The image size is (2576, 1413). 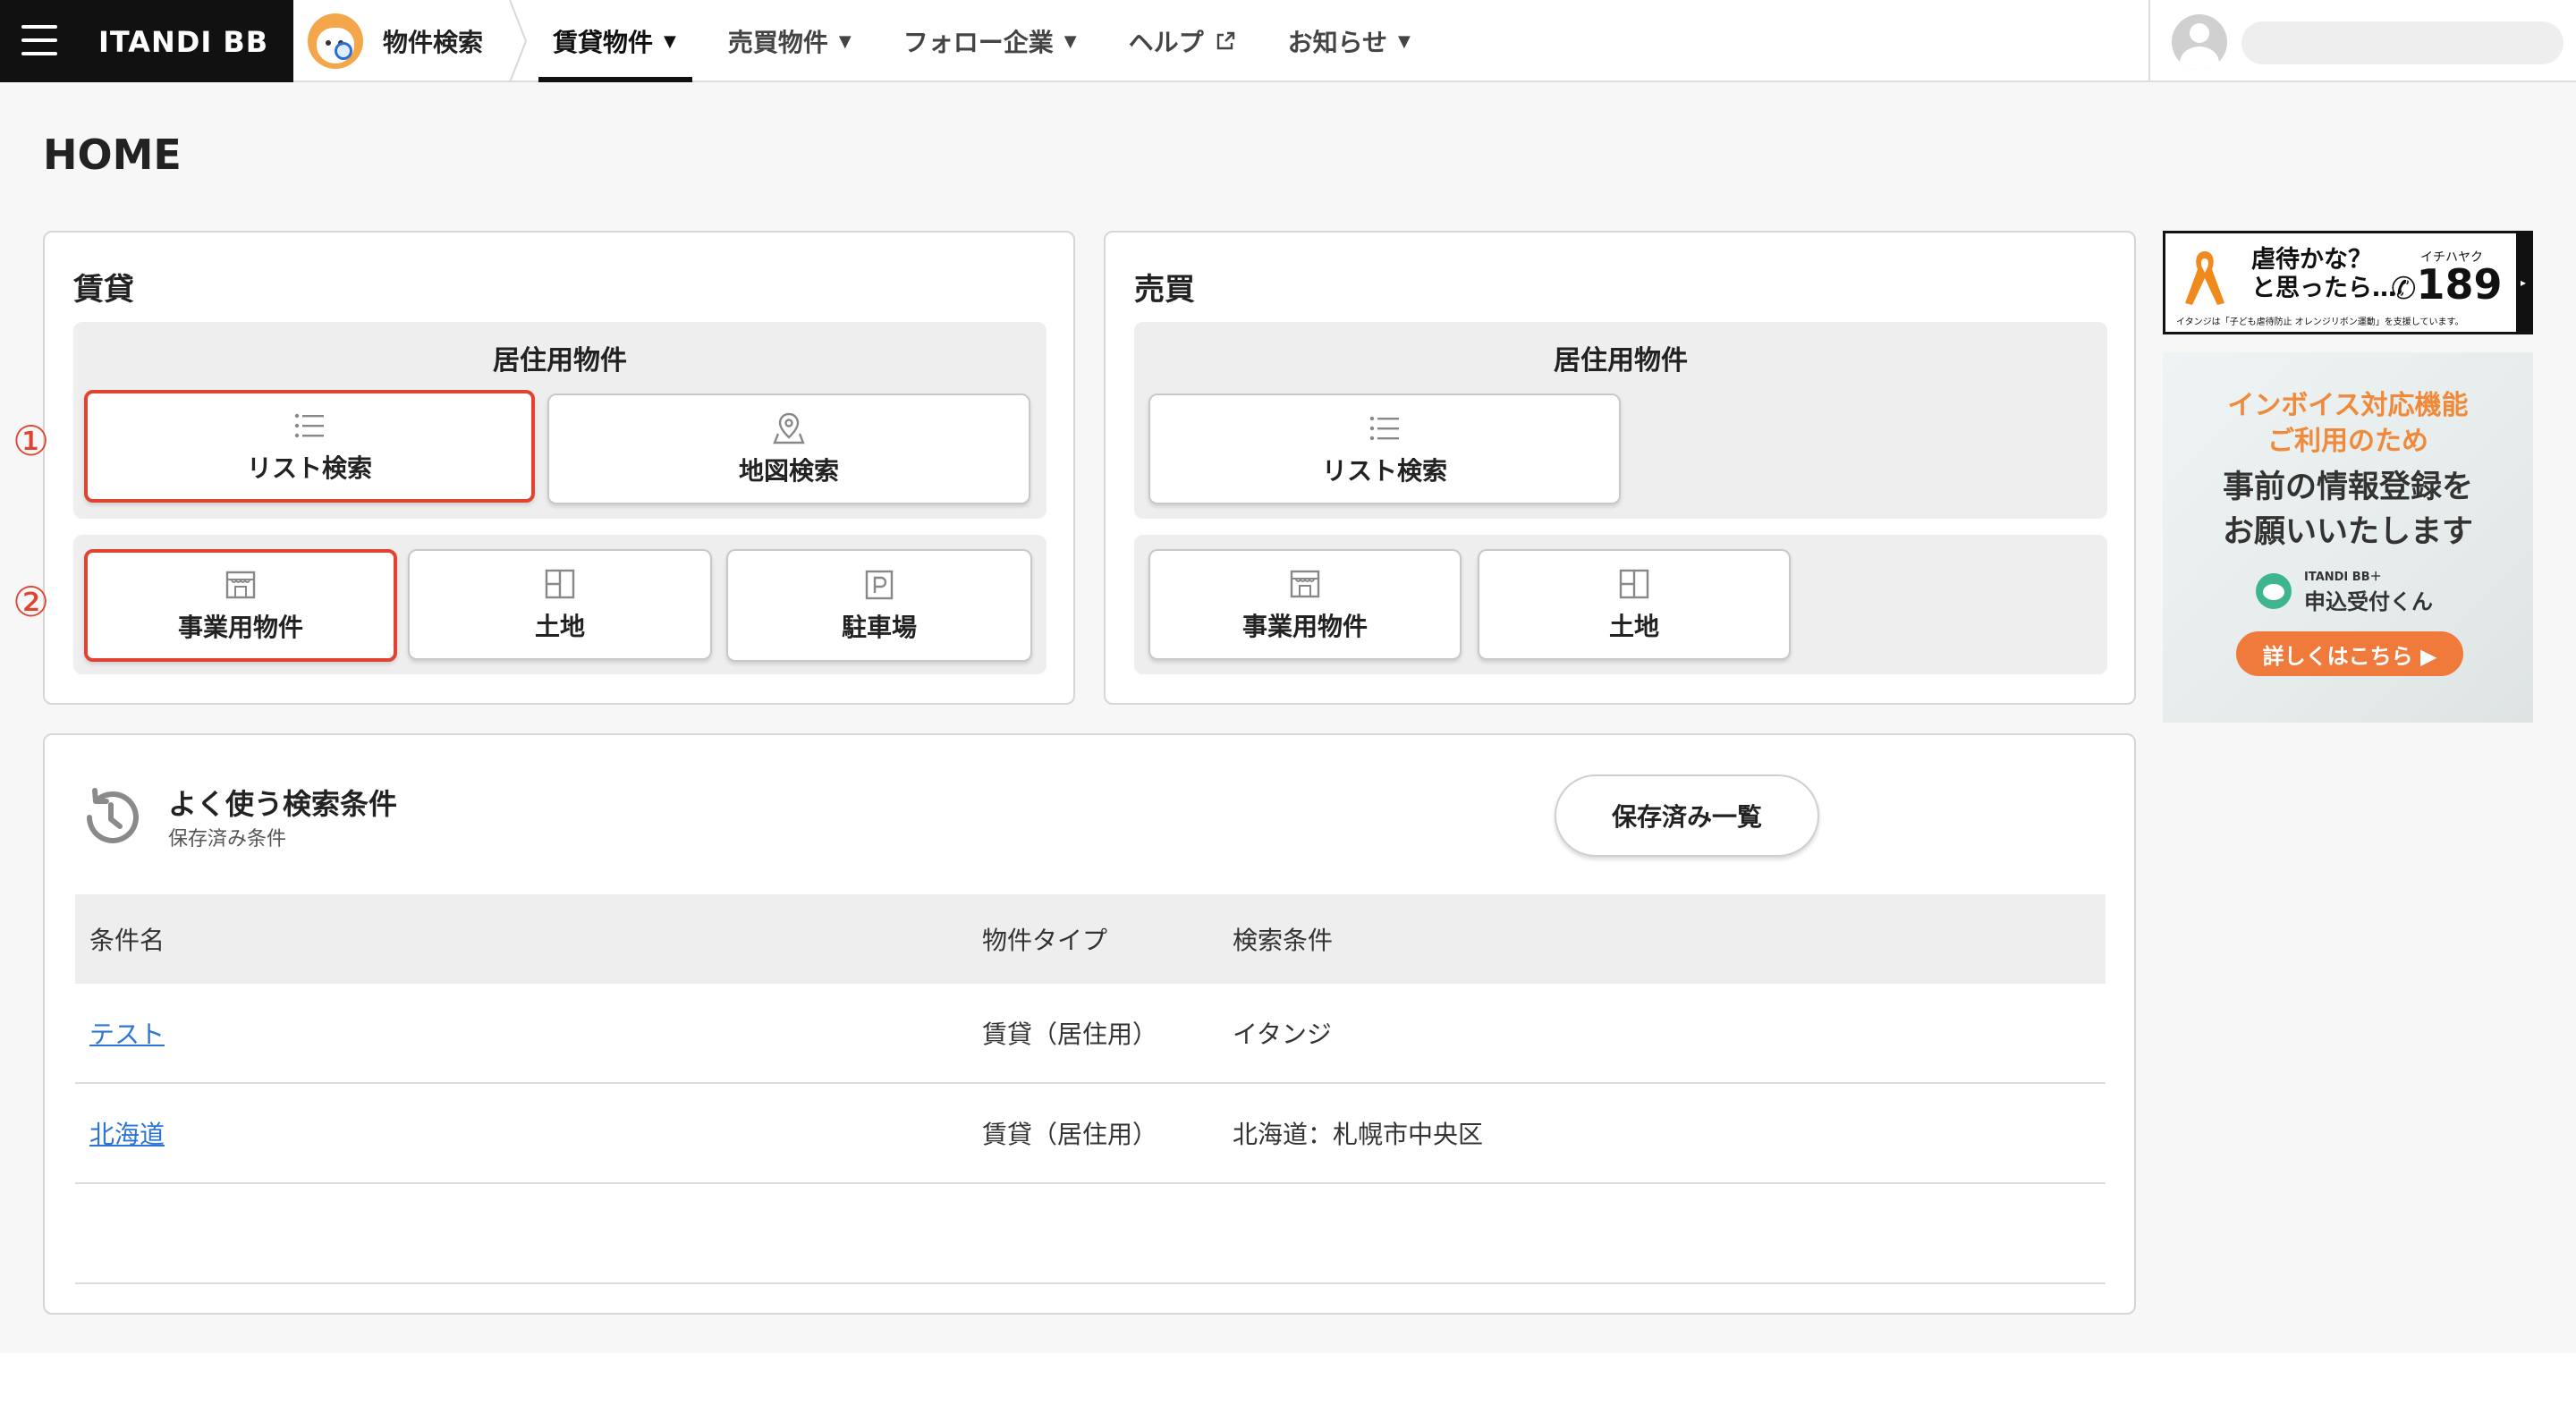 I want to click on nav-follow: フォロー企業 ▼, so click(x=990, y=41).